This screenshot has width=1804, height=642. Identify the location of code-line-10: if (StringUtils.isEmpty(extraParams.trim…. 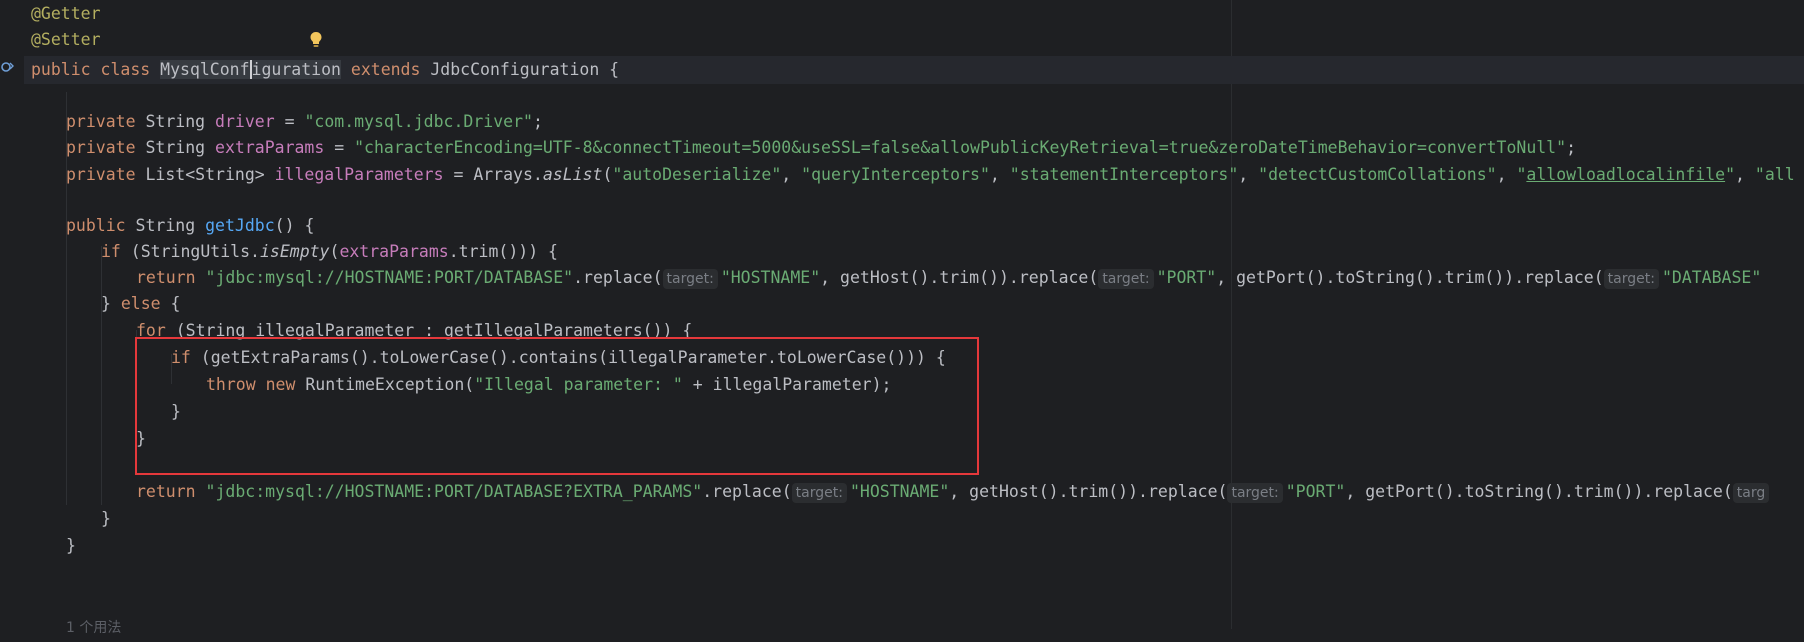
(329, 252).